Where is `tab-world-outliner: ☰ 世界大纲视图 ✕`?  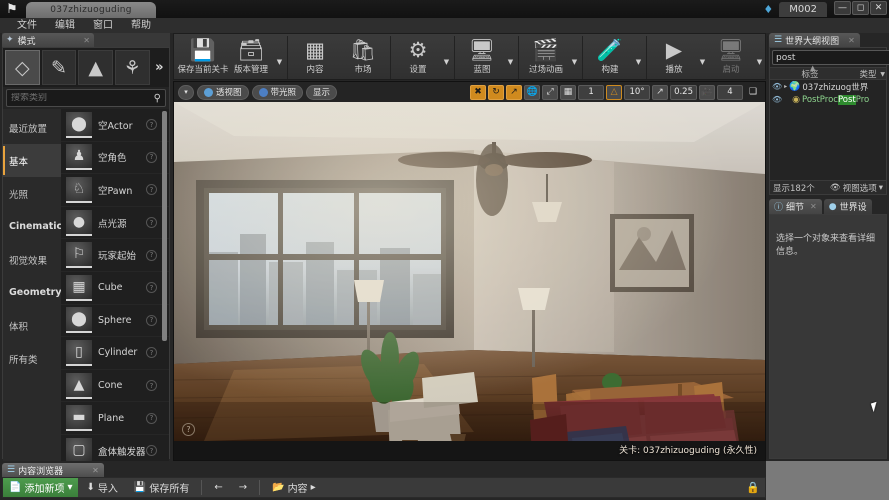 tab-world-outliner: ☰ 世界大纲视图 ✕ is located at coordinates (814, 40).